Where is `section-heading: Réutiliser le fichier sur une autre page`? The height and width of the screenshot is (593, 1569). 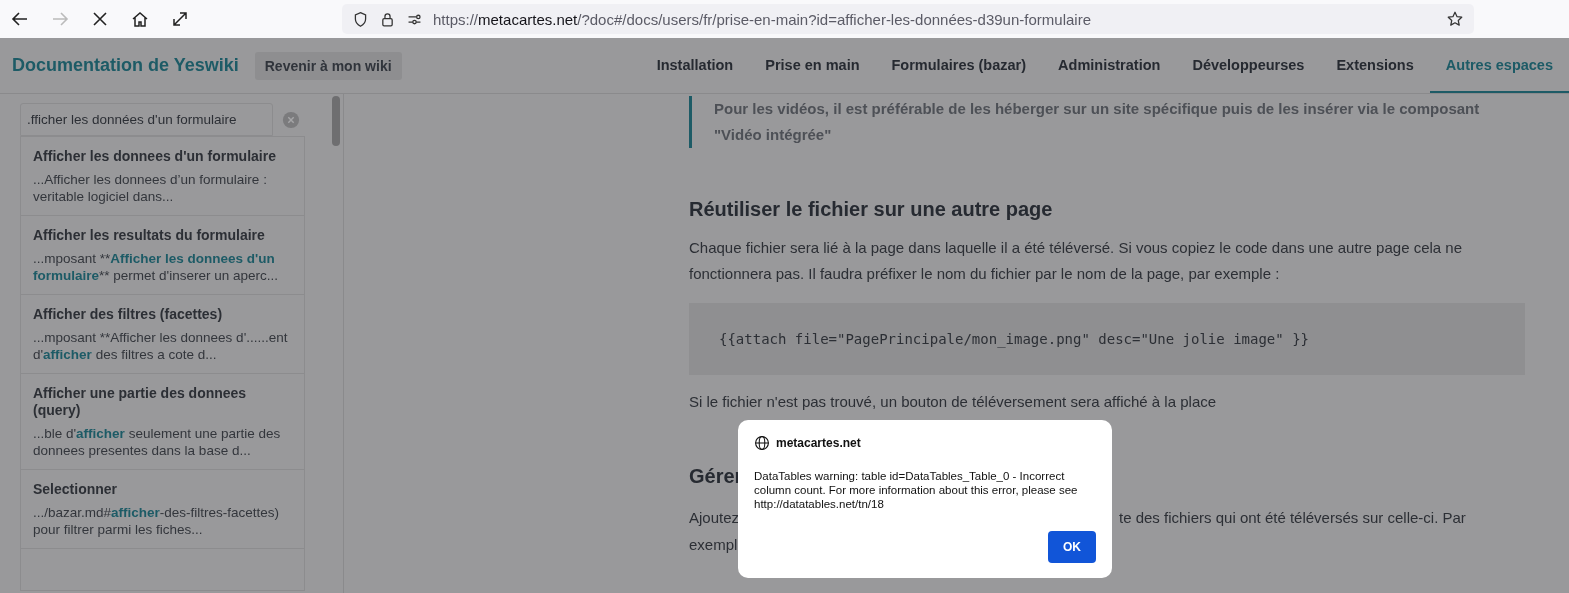 section-heading: Réutiliser le fichier sur une autre page is located at coordinates (871, 209).